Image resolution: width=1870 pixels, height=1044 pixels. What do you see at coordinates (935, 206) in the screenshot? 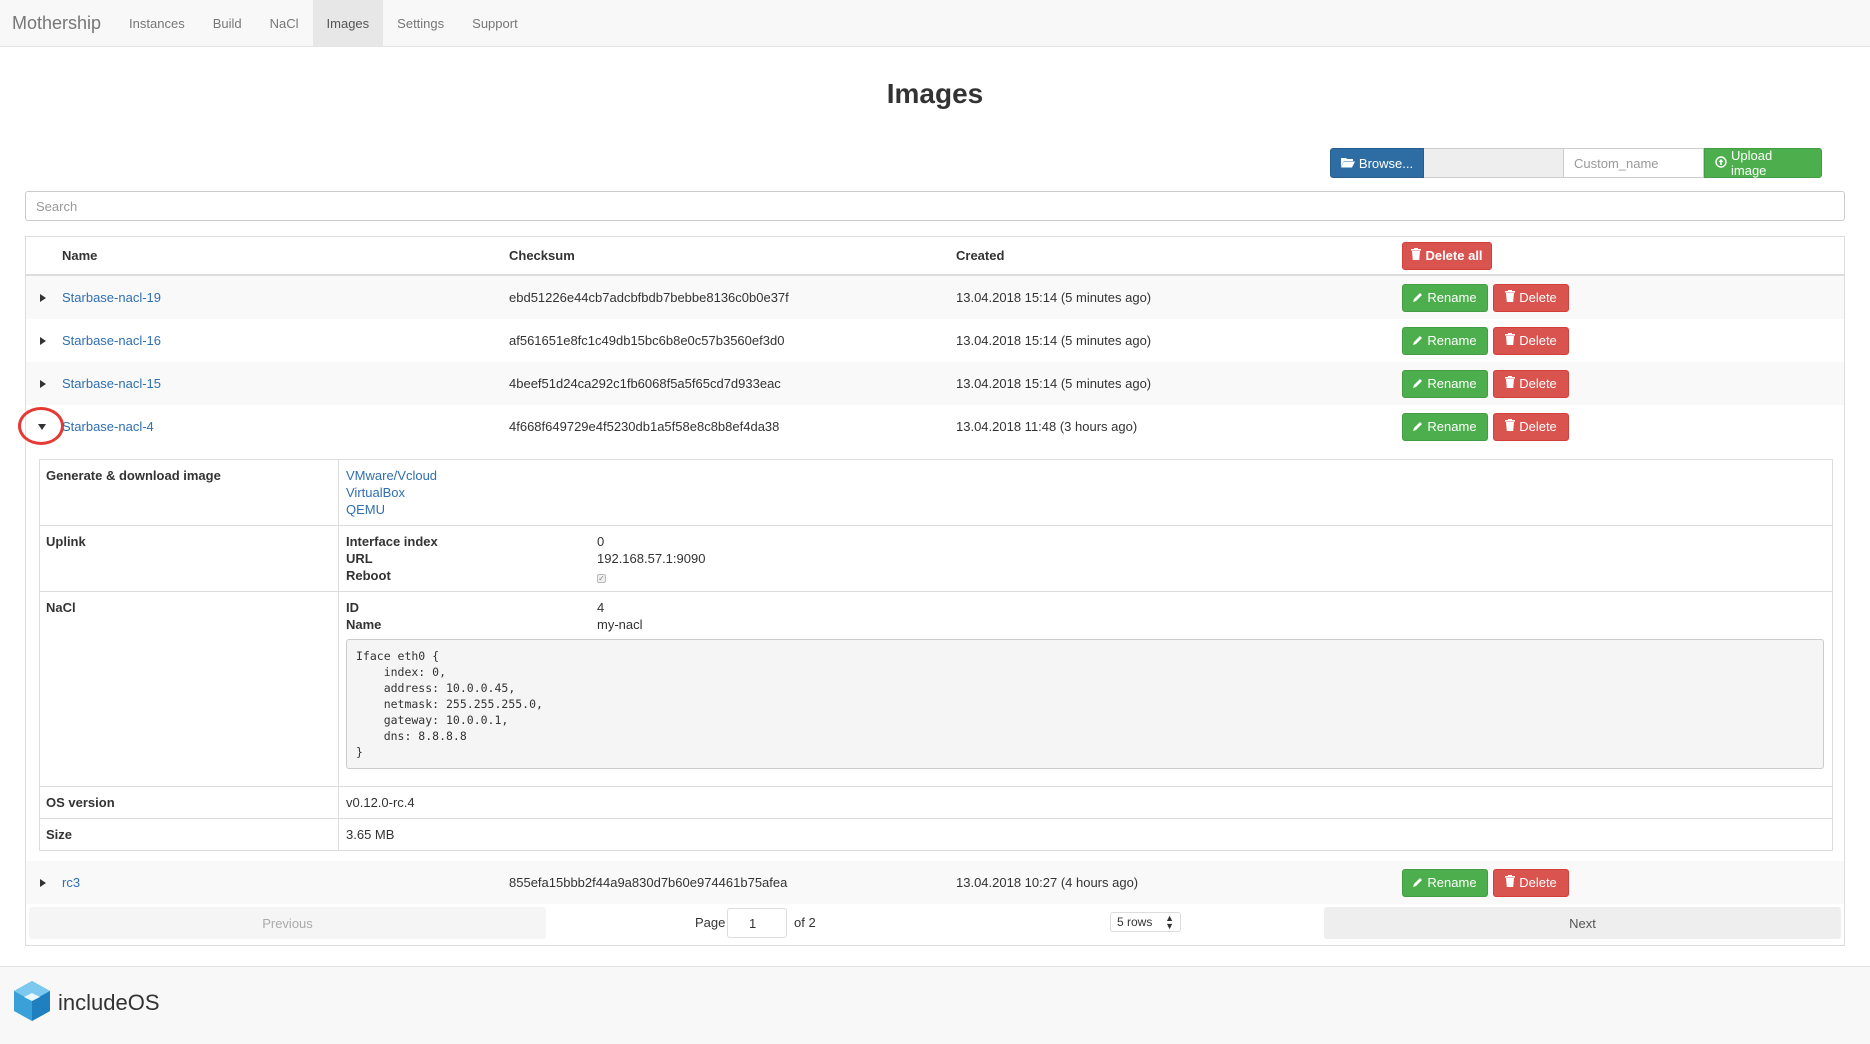
I see `search-input: Search` at bounding box center [935, 206].